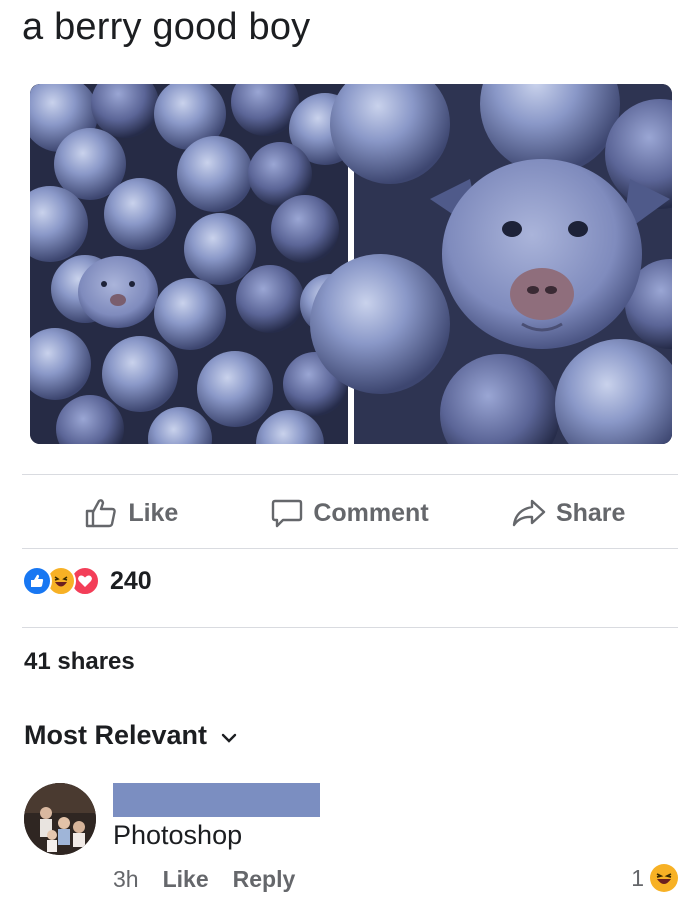 Image resolution: width=700 pixels, height=900 pixels. Describe the element at coordinates (264, 879) in the screenshot. I see `comment-reply-link: Reply` at that location.